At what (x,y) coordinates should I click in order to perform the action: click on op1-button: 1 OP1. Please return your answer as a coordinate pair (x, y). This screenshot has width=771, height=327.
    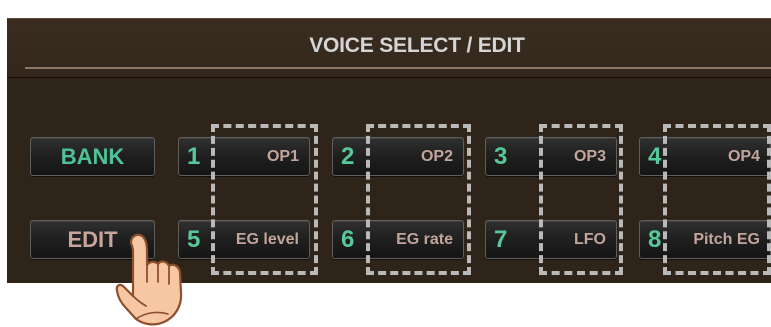
    Looking at the image, I should click on (244, 156).